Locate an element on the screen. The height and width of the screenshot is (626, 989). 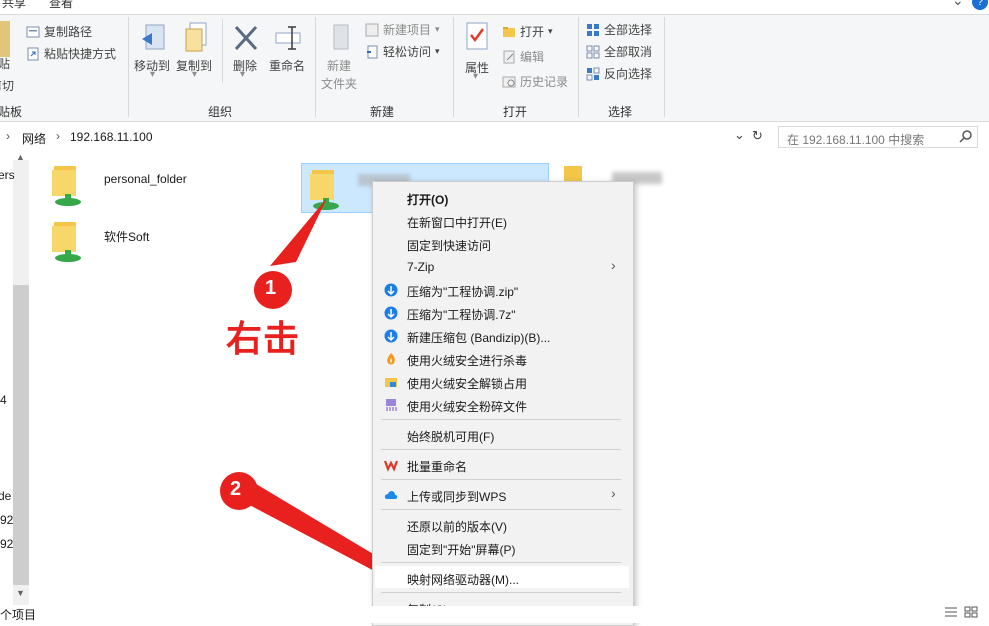
menu-item-pin-quick-access: 固定到快速访问 is located at coordinates (449, 245).